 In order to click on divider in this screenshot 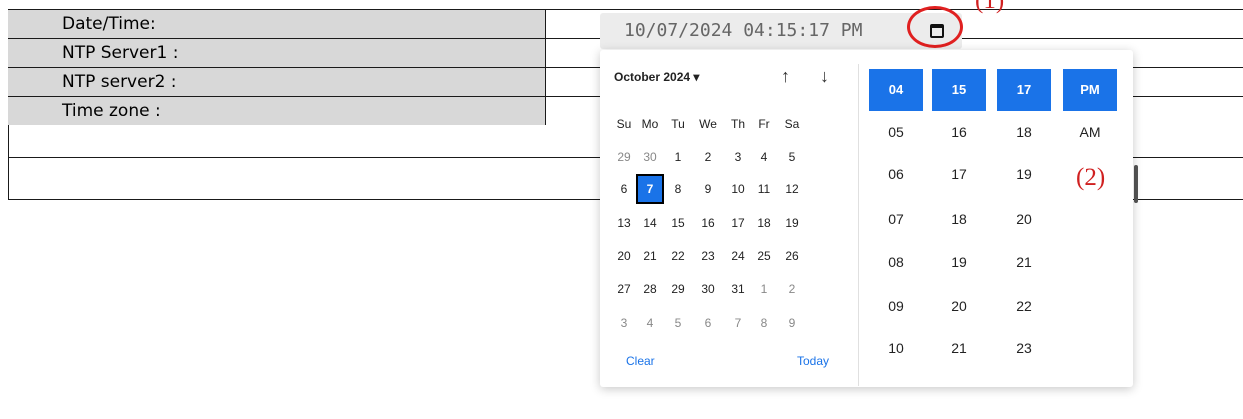, I will do `click(858, 225)`.